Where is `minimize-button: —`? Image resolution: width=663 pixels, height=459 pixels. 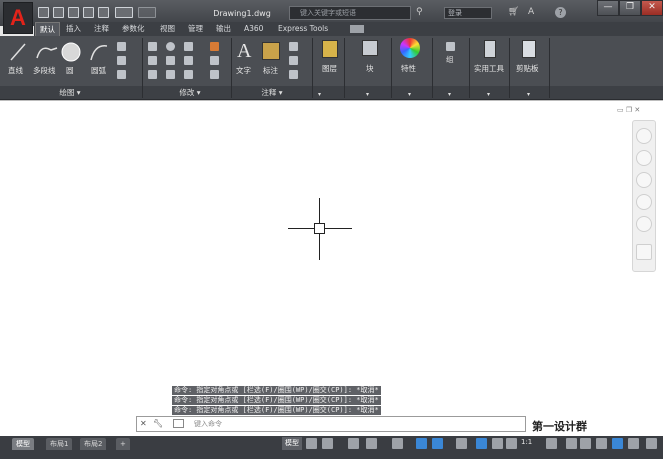 minimize-button: — is located at coordinates (608, 8).